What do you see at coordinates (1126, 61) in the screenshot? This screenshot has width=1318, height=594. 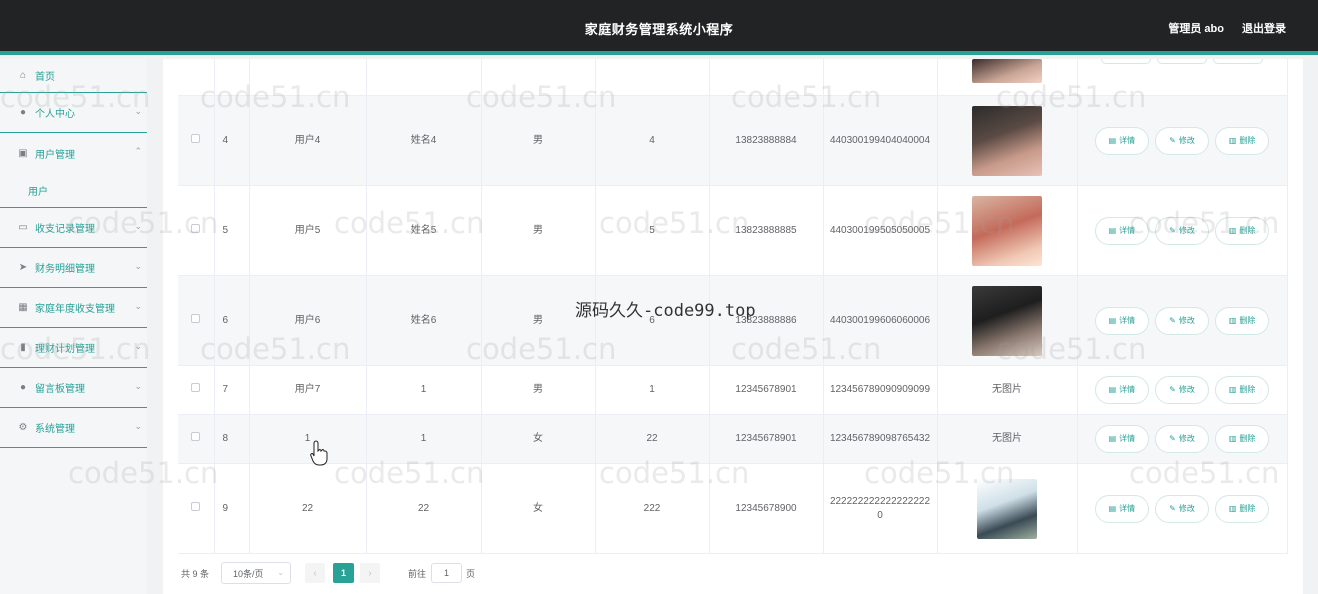 I see `detail-button` at bounding box center [1126, 61].